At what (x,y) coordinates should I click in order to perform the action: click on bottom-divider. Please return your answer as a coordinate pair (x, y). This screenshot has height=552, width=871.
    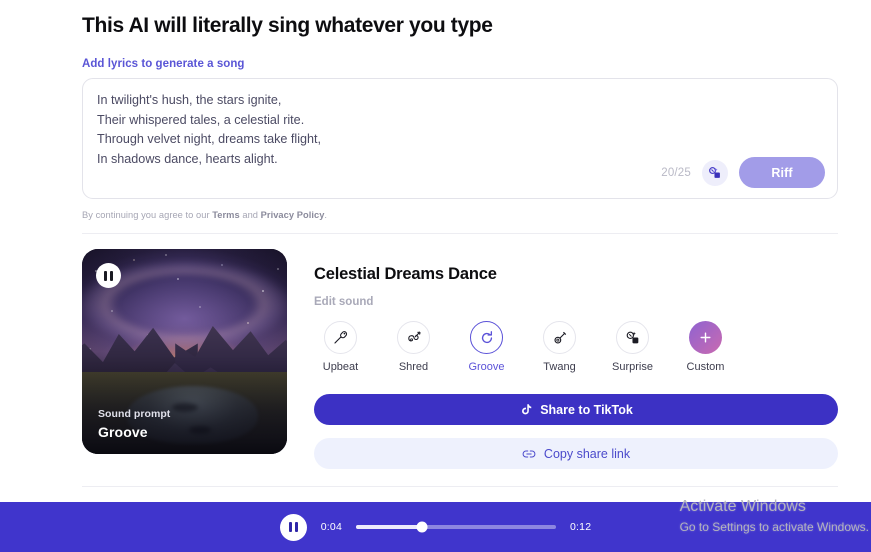
    Looking at the image, I should click on (460, 486).